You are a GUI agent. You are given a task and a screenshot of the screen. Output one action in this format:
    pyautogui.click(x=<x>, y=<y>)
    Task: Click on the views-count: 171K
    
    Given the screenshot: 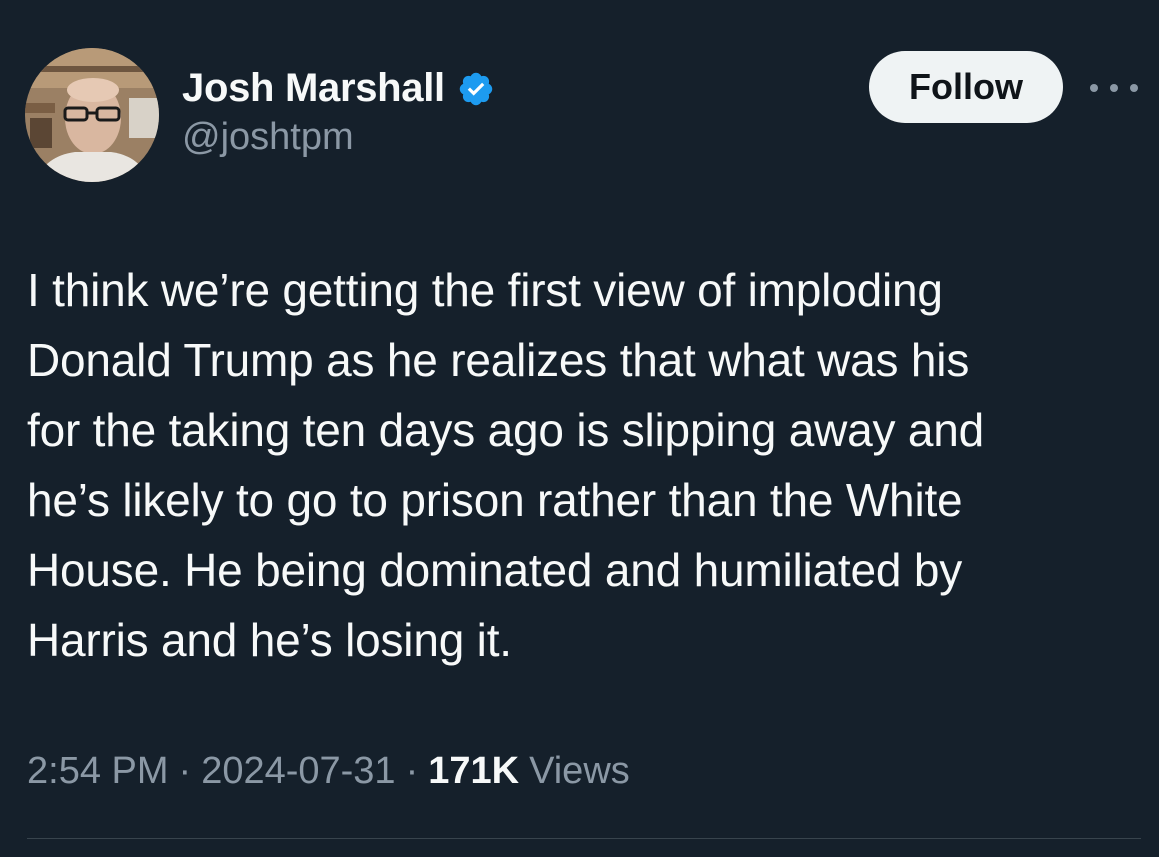 What is the action you would take?
    pyautogui.click(x=474, y=771)
    